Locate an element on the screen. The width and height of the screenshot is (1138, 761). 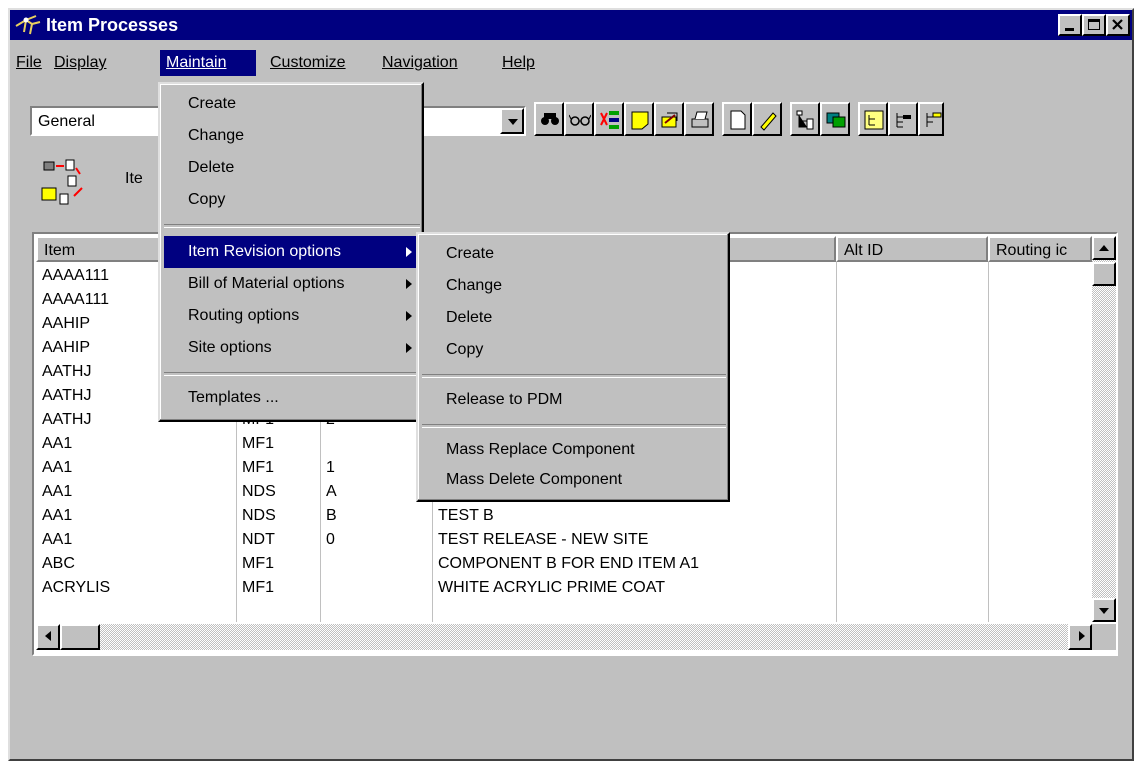
title-bar: Item Processes is located at coordinates (571, 25).